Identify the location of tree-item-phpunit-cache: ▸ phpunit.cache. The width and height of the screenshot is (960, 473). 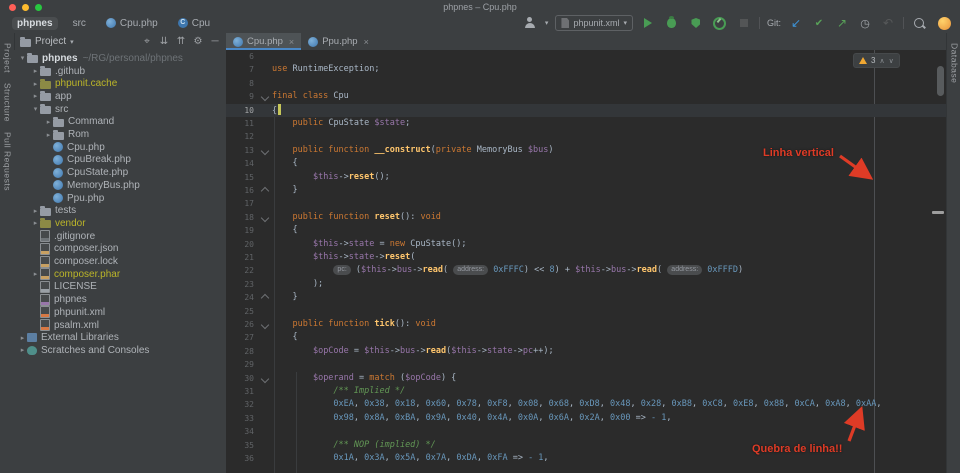
(120, 83).